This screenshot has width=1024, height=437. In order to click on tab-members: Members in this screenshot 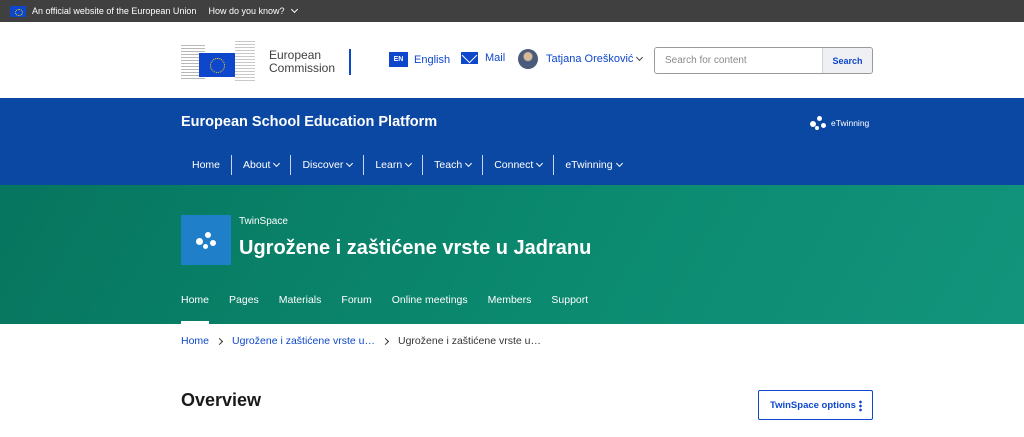, I will do `click(510, 309)`.